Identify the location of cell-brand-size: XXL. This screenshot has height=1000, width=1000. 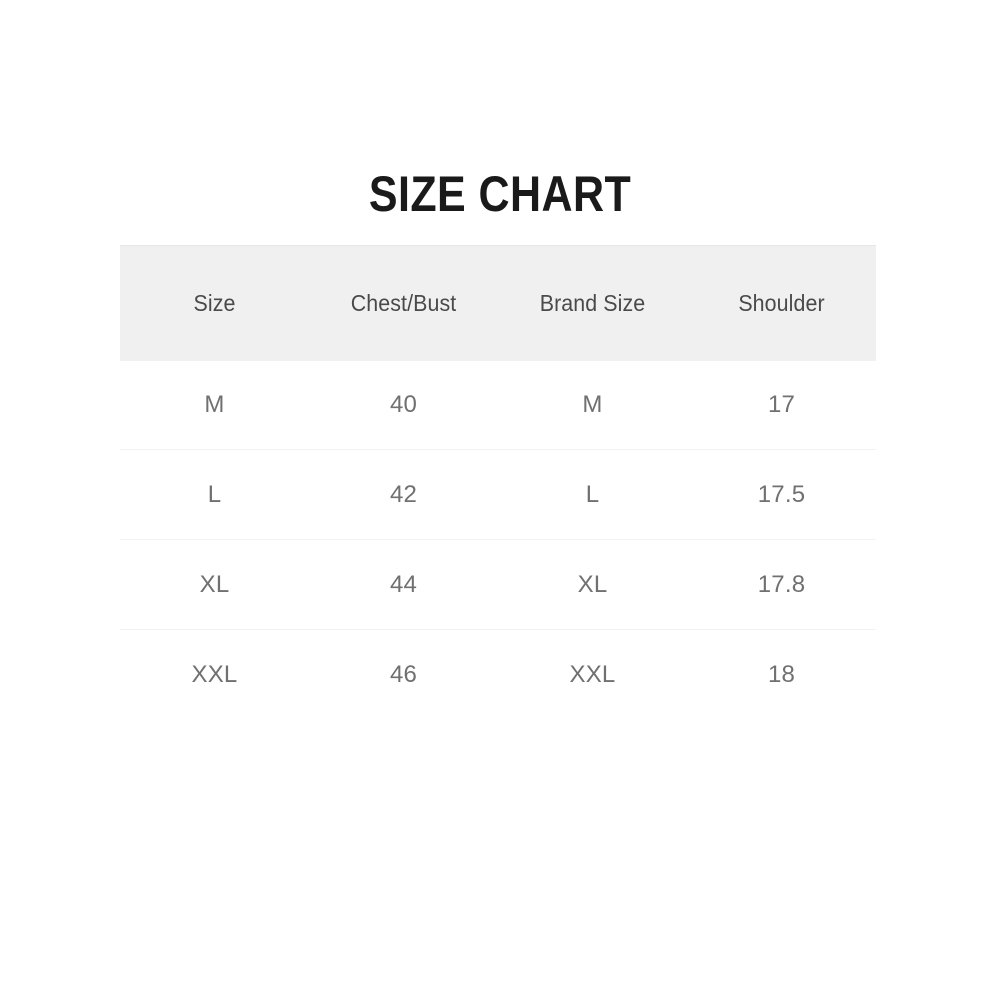
(592, 674).